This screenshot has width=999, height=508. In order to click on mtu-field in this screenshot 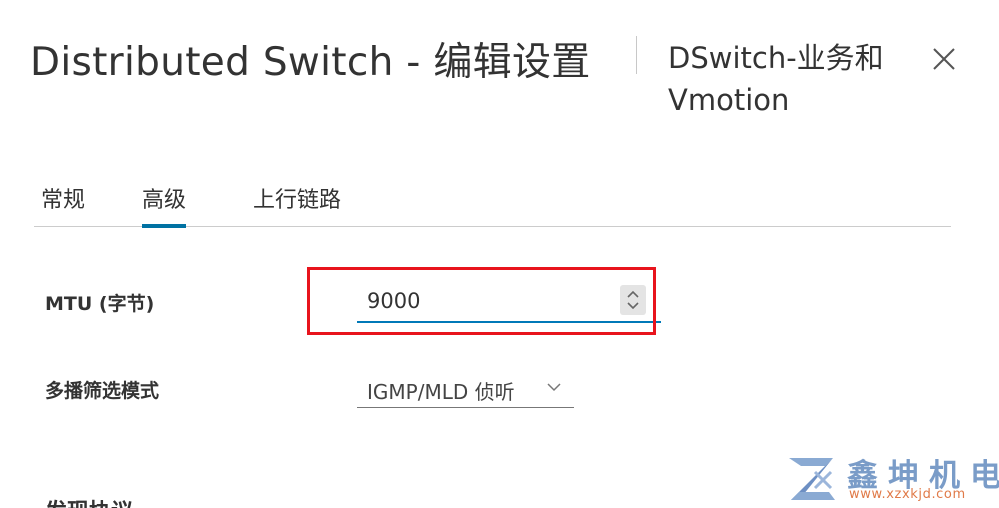, I will do `click(509, 303)`.